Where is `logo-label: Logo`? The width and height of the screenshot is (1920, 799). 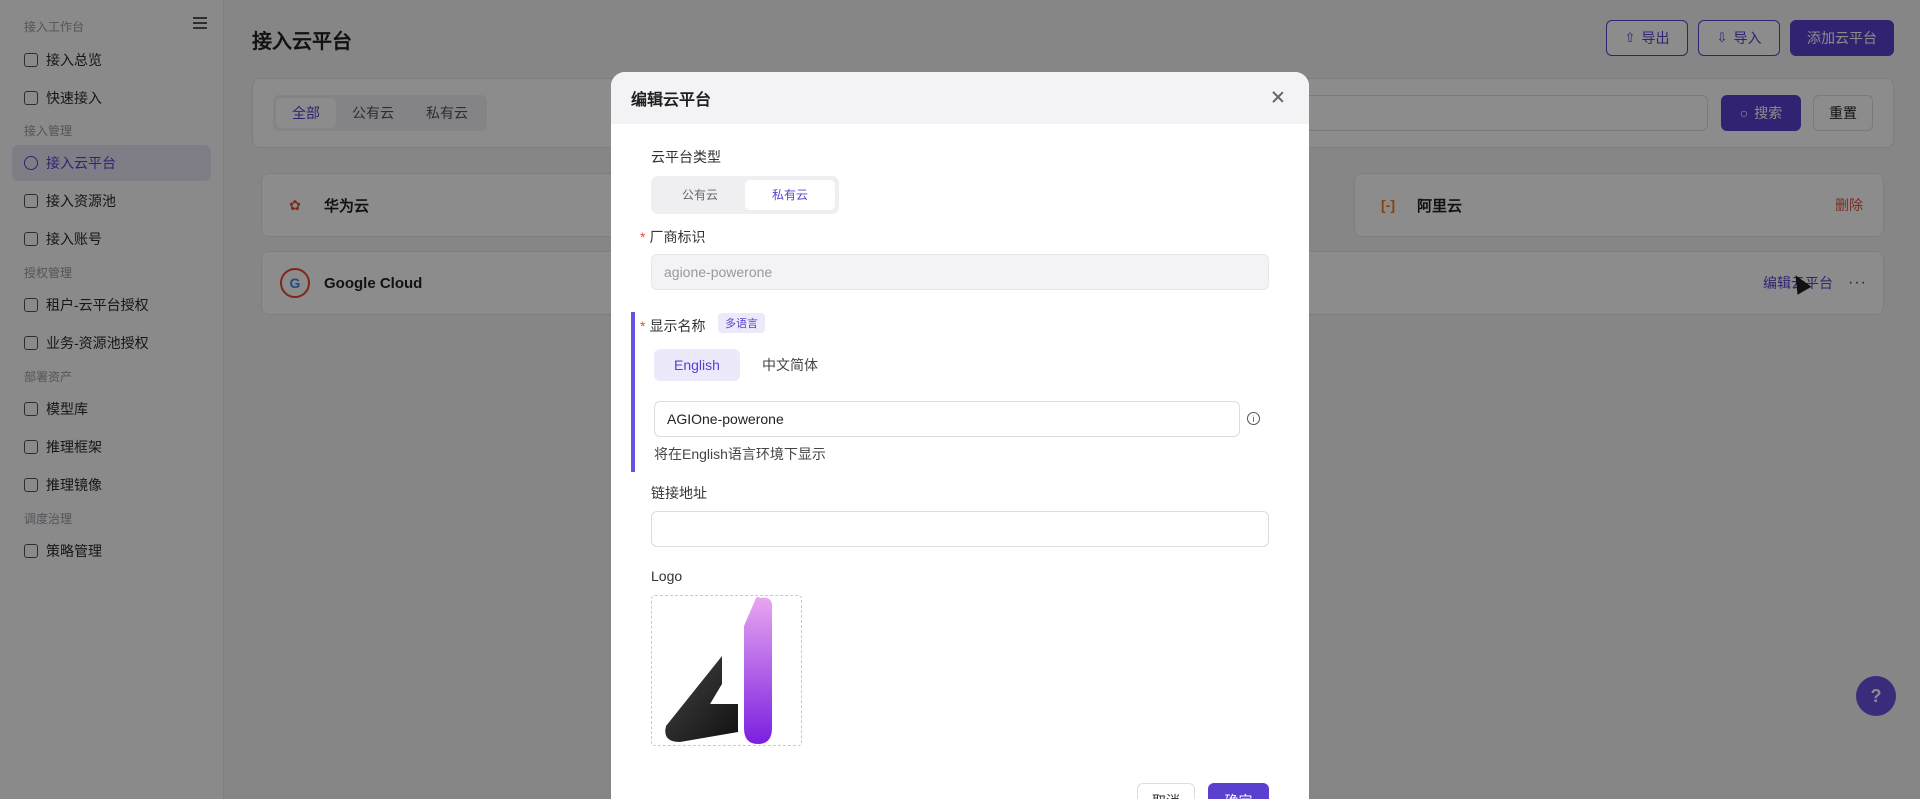
logo-label: Logo is located at coordinates (667, 576).